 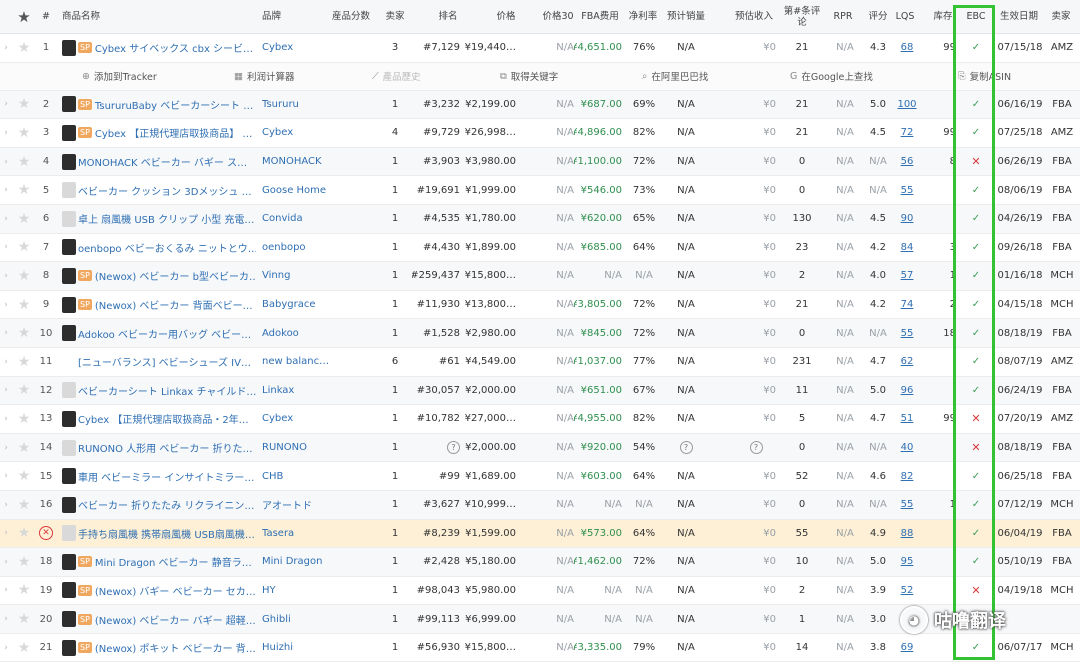 I want to click on brand-link: Vinng, so click(x=295, y=276).